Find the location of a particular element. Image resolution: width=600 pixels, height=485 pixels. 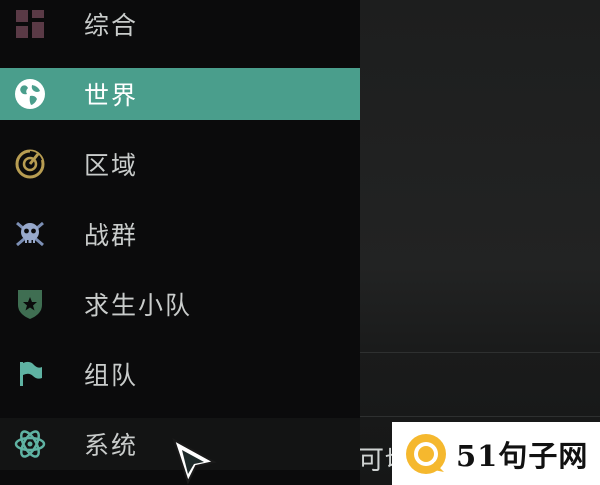

watermark-logo-icon is located at coordinates (426, 453).